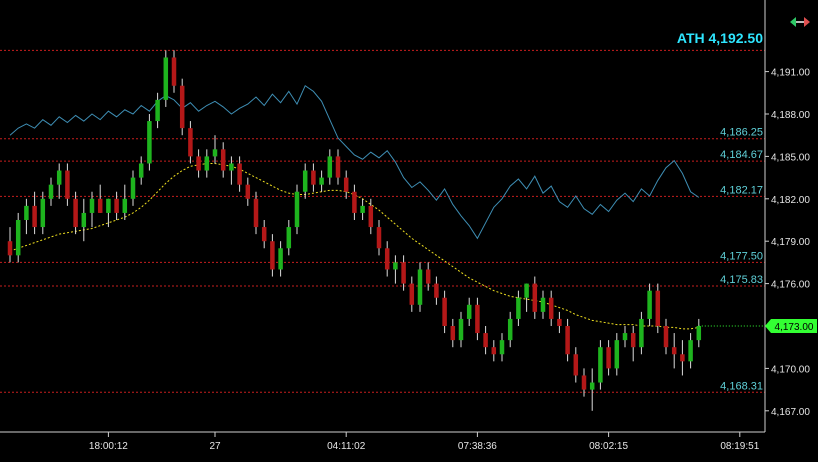 Image resolution: width=818 pixels, height=462 pixels. Describe the element at coordinates (215, 446) in the screenshot. I see `time-tick-label: 27` at that location.